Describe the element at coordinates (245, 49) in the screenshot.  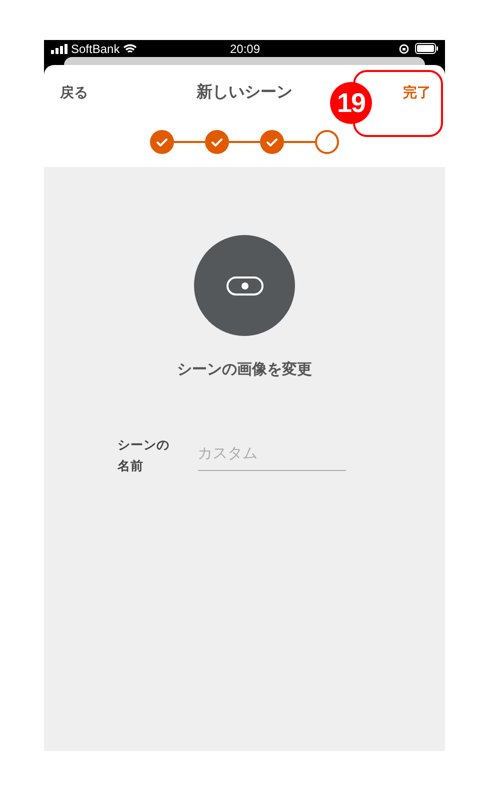
I see `status-time: 20:09` at that location.